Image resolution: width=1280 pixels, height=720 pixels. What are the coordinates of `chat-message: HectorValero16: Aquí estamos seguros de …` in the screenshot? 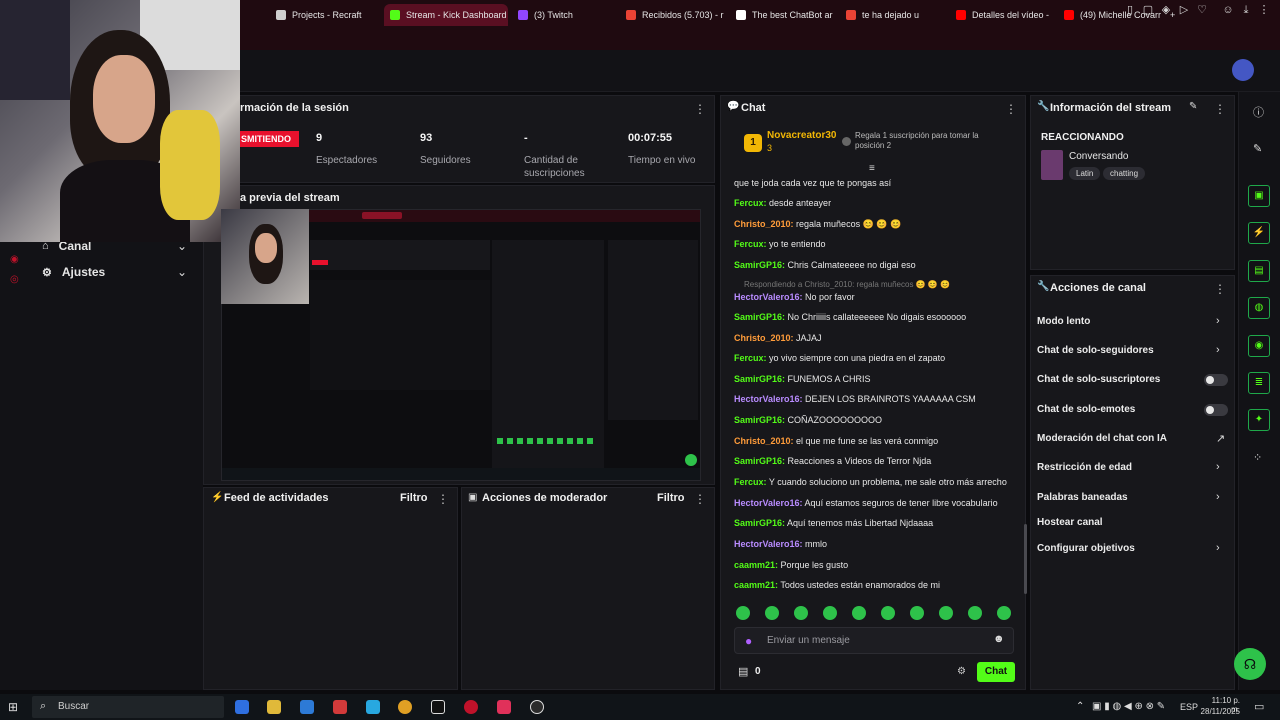 It's located at (879, 503).